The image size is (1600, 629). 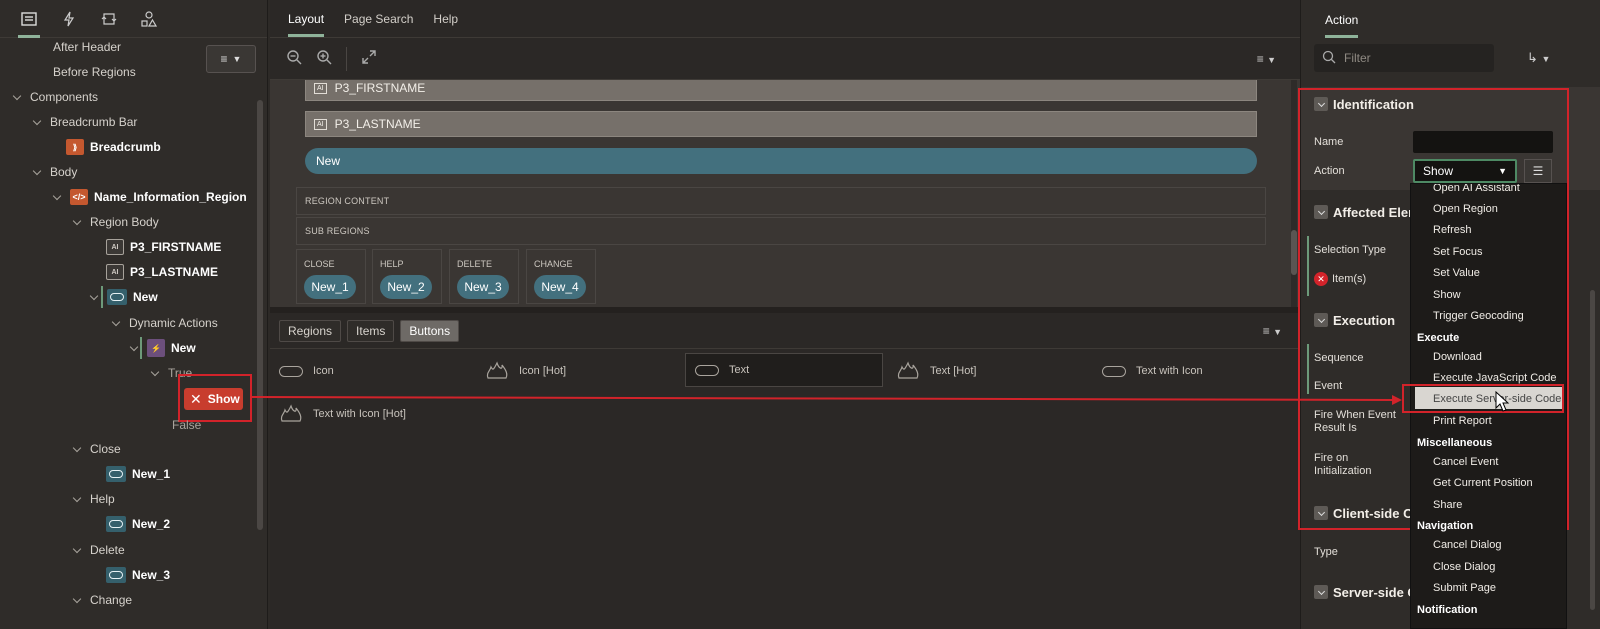 I want to click on dropdown-option: Submit Page, so click(x=1464, y=588).